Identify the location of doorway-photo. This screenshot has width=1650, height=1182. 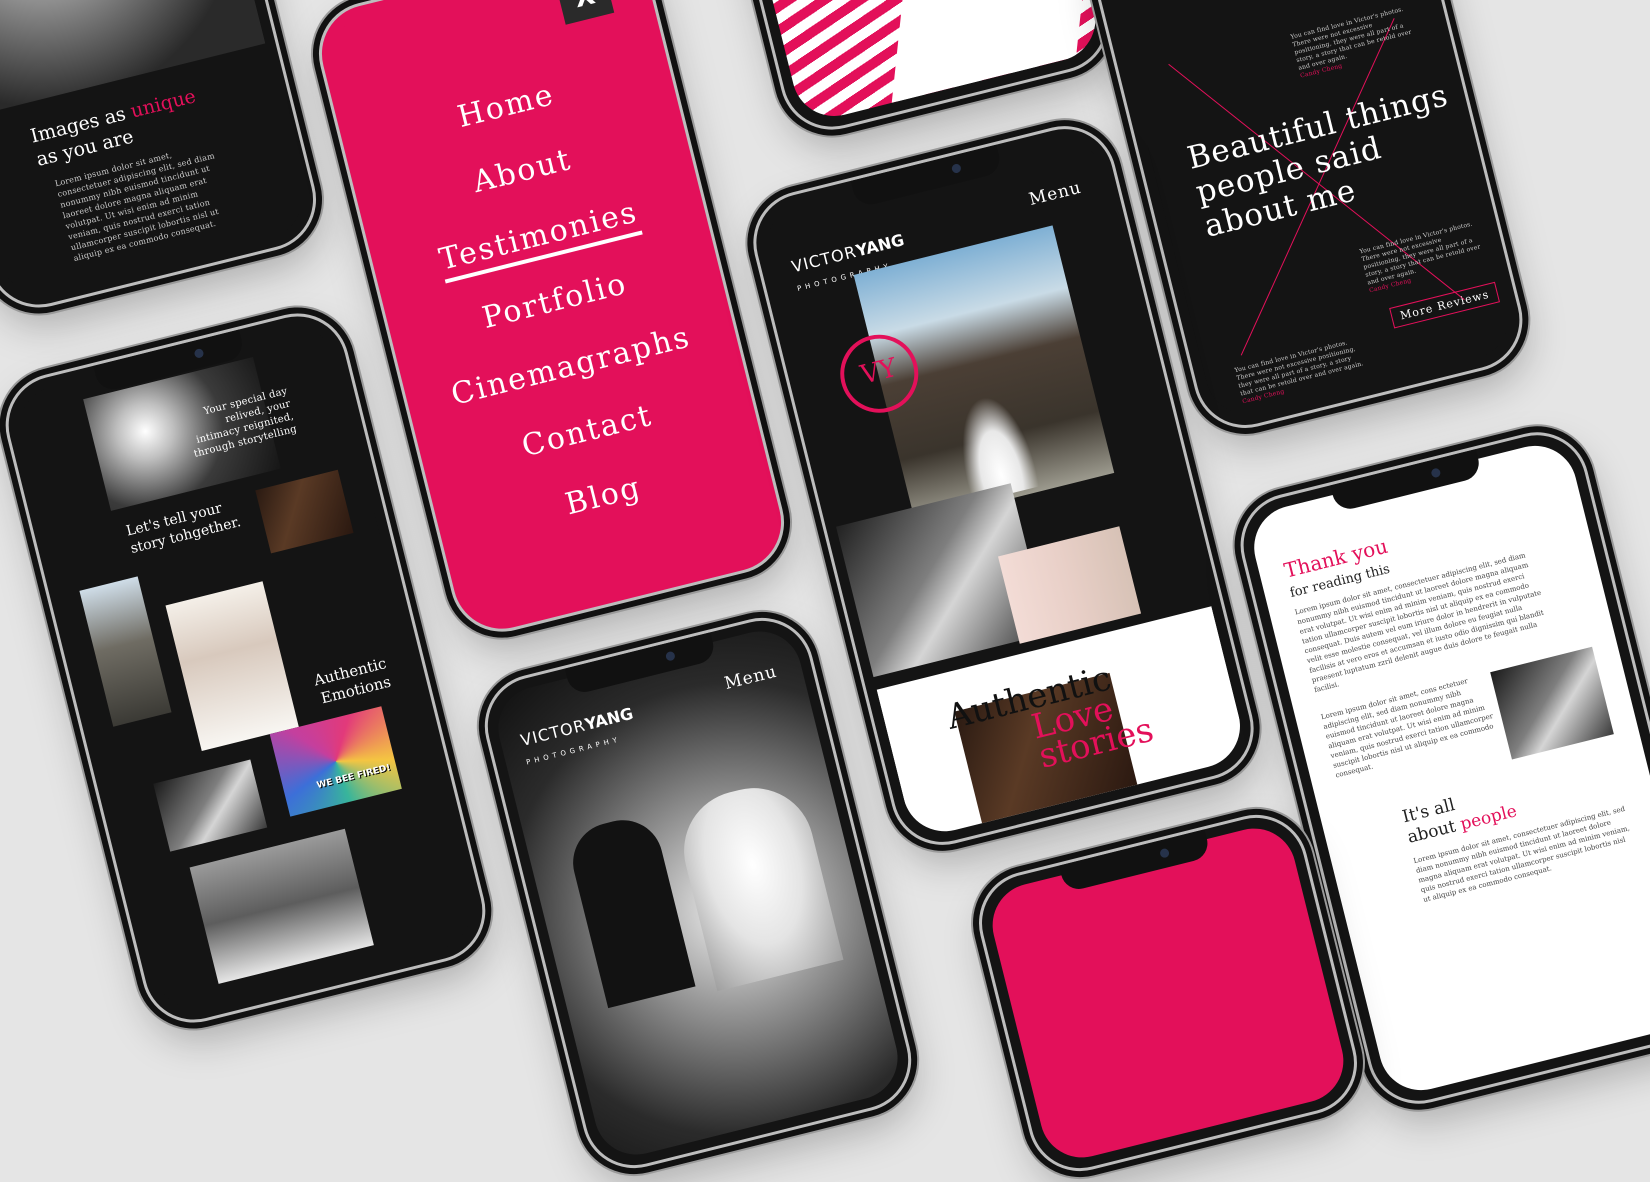
(304, 511).